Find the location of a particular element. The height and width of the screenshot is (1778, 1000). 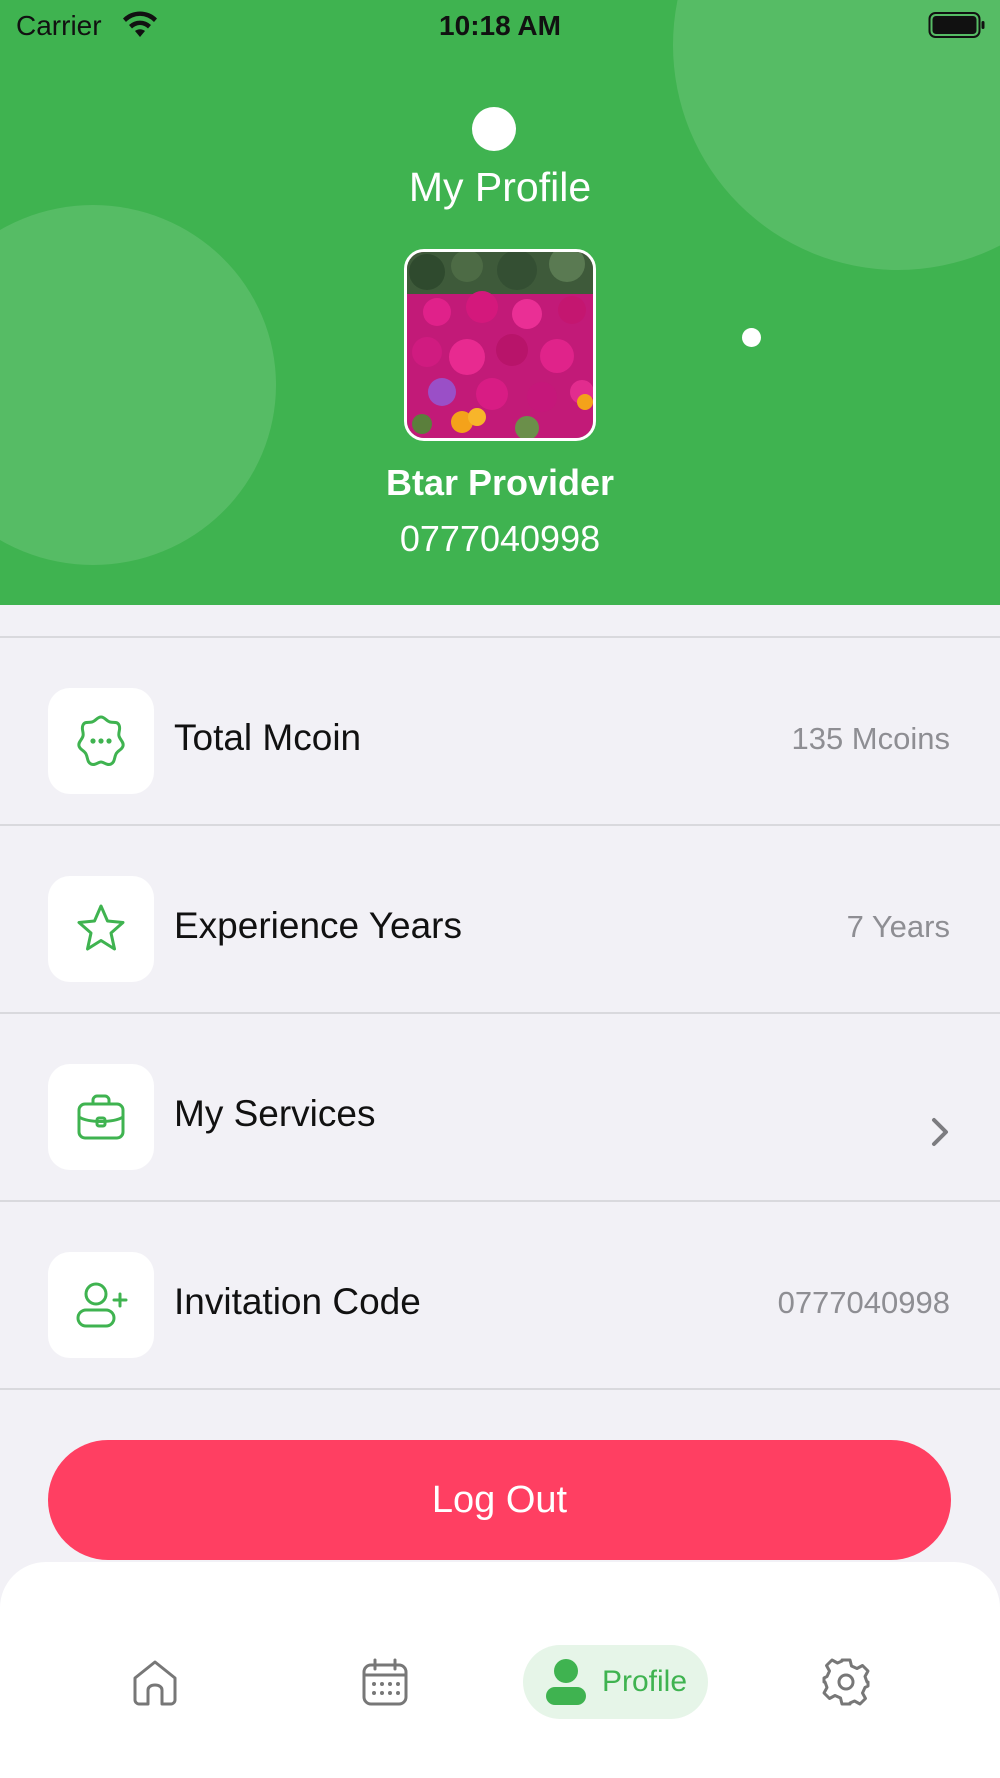

calendar-icon is located at coordinates (385, 1682).